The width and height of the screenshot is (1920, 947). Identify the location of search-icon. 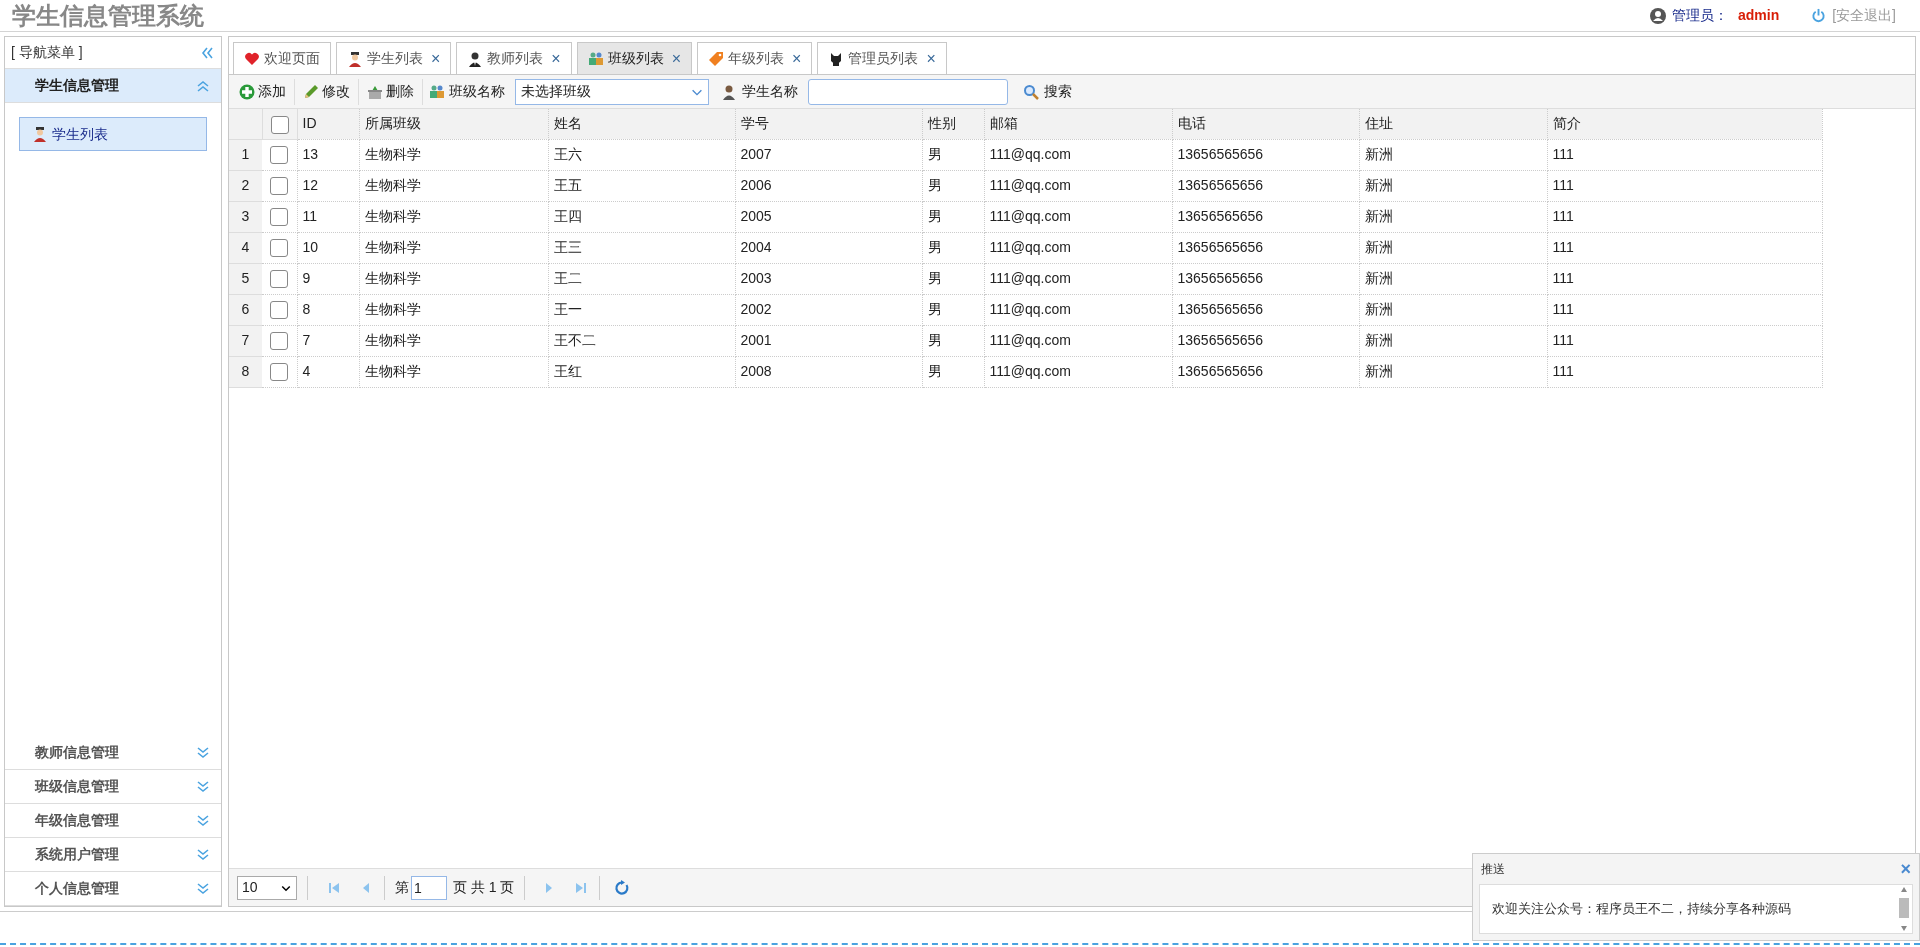
(1031, 91).